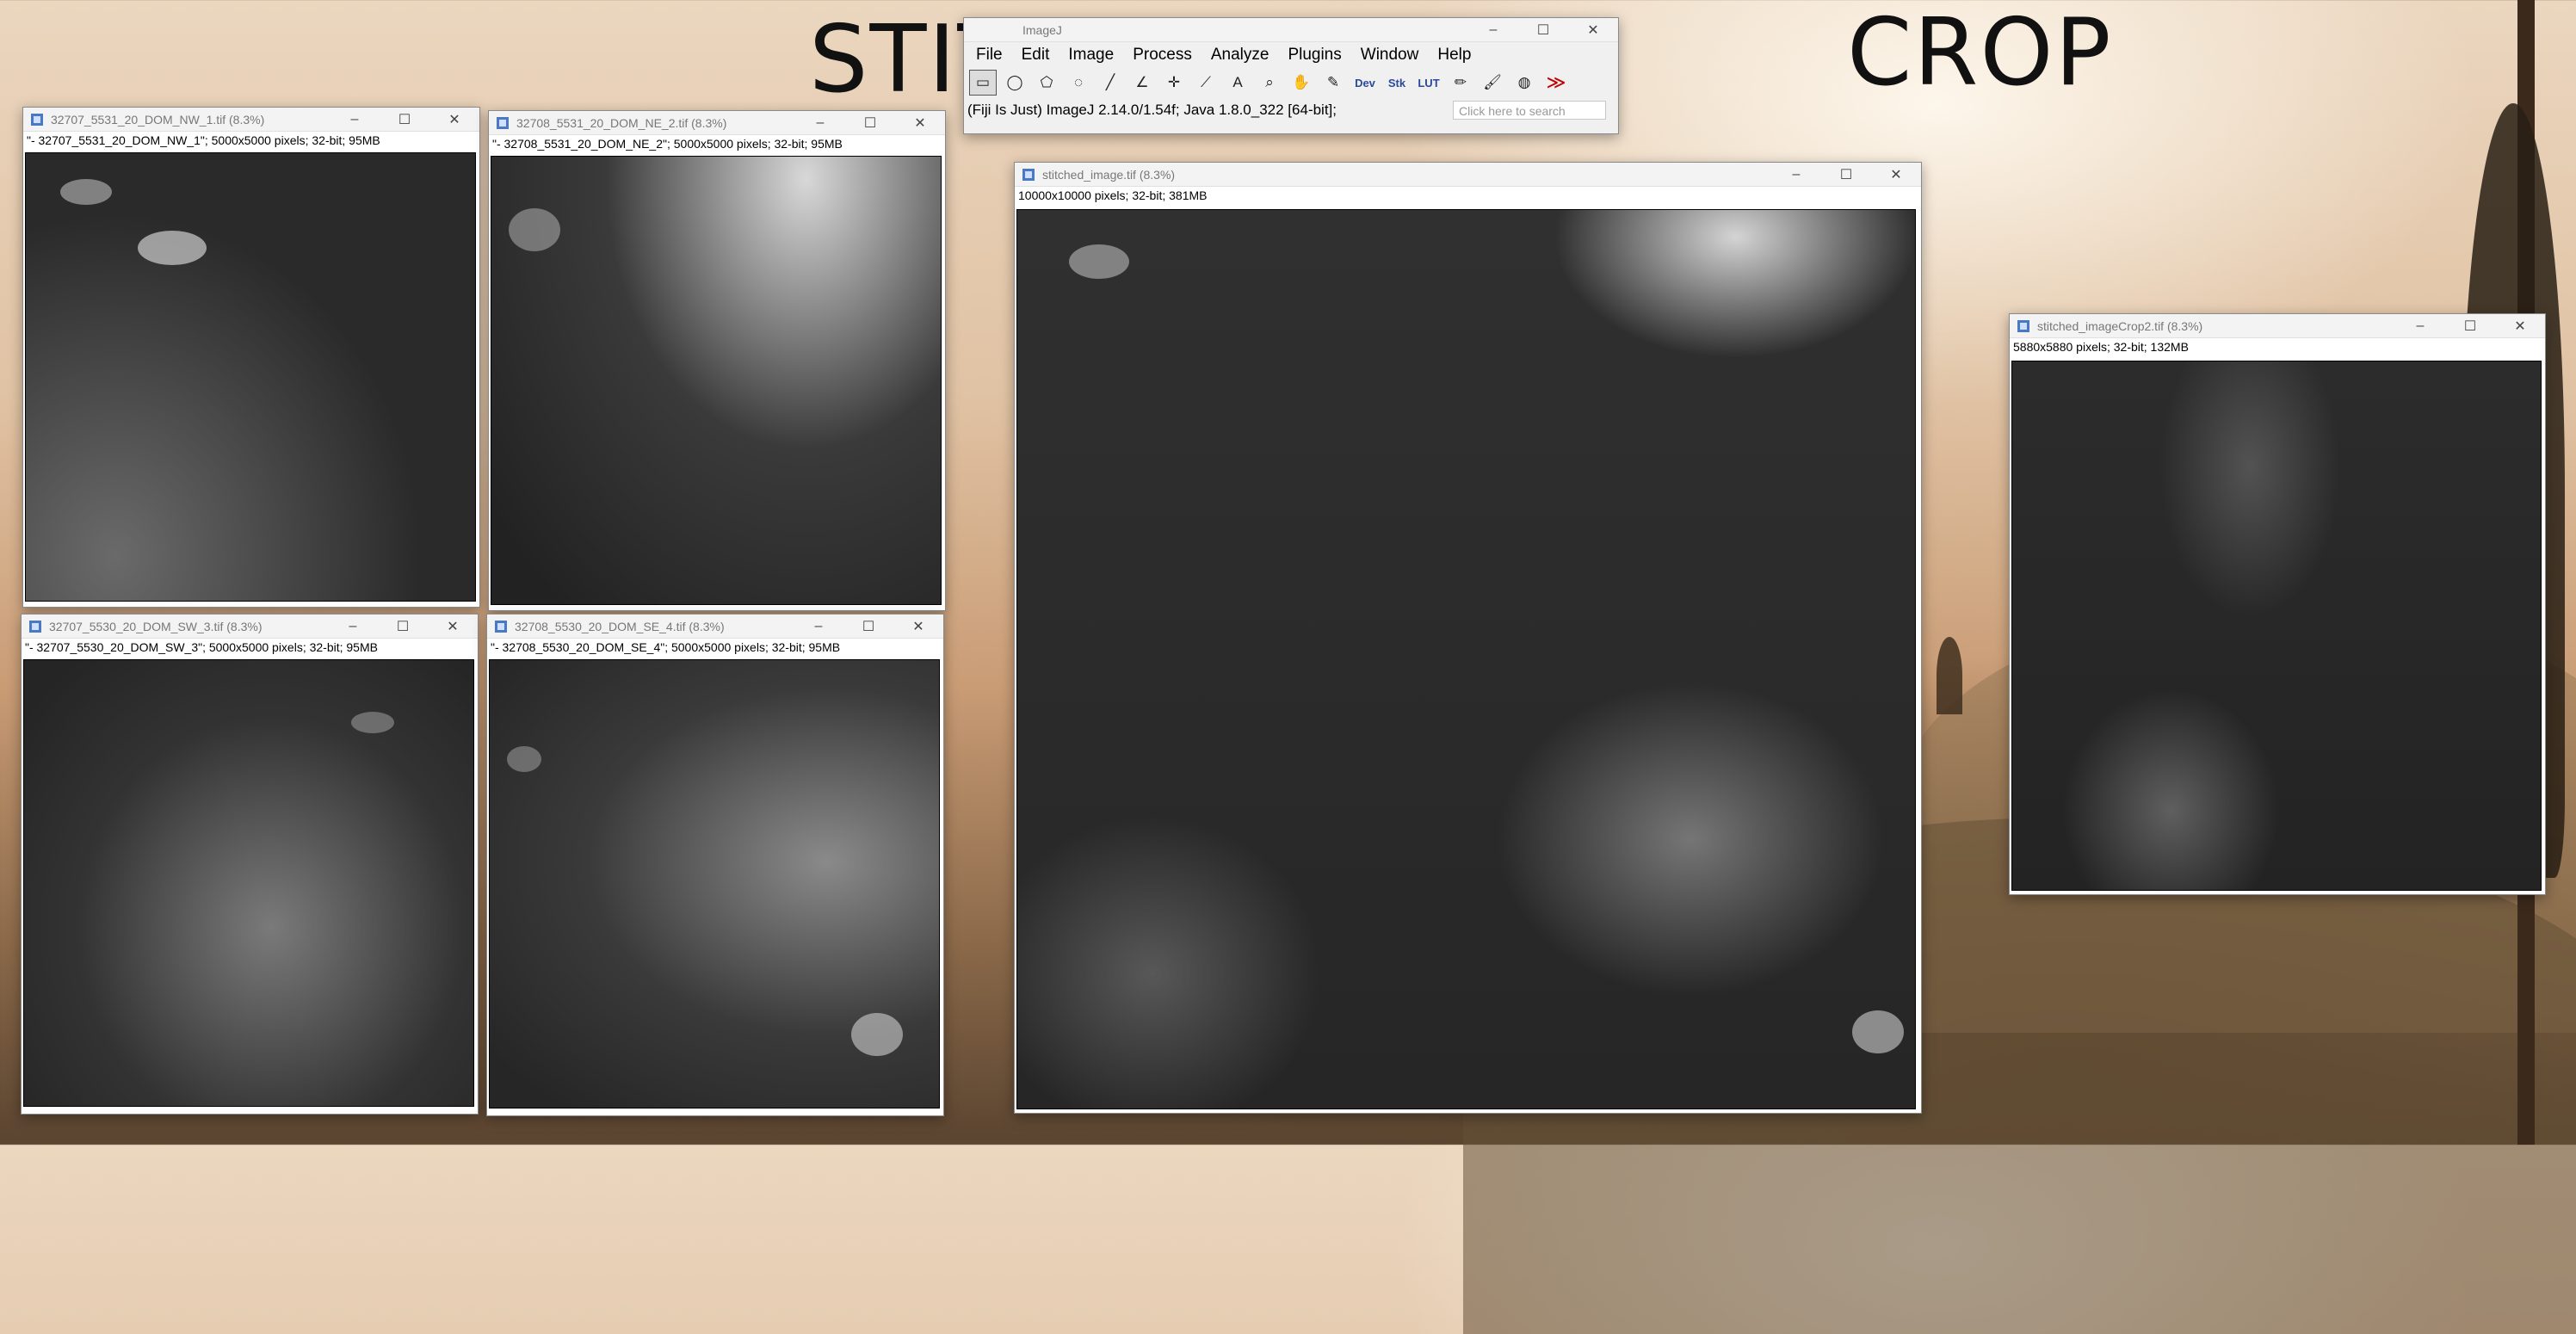 The height and width of the screenshot is (1334, 2576). Describe the element at coordinates (1980, 53) in the screenshot. I see `crop-label: CROP` at that location.